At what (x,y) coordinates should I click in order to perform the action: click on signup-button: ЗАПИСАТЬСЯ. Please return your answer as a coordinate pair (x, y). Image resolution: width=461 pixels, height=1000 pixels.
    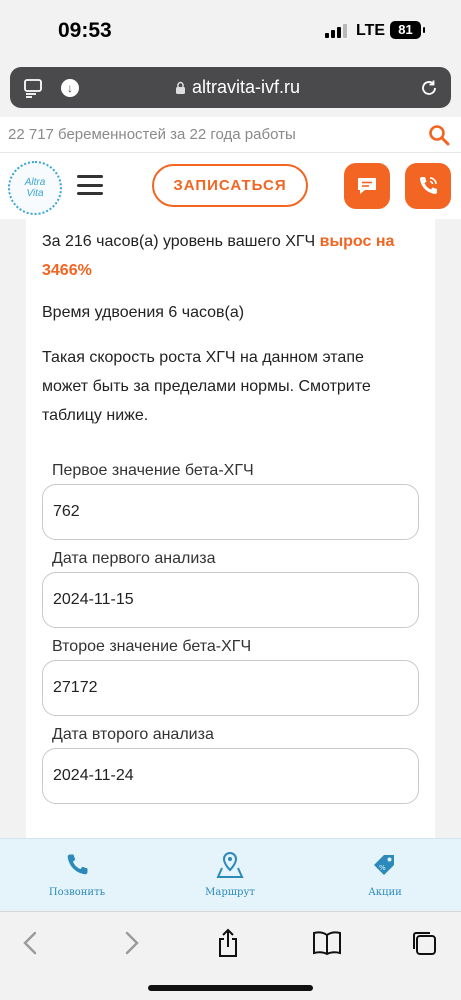
    Looking at the image, I should click on (230, 185).